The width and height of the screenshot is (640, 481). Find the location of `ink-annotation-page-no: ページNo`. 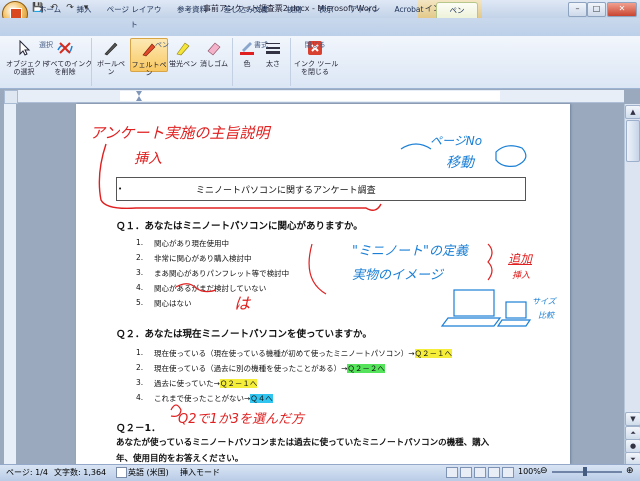

ink-annotation-page-no: ページNo is located at coordinates (456, 140).